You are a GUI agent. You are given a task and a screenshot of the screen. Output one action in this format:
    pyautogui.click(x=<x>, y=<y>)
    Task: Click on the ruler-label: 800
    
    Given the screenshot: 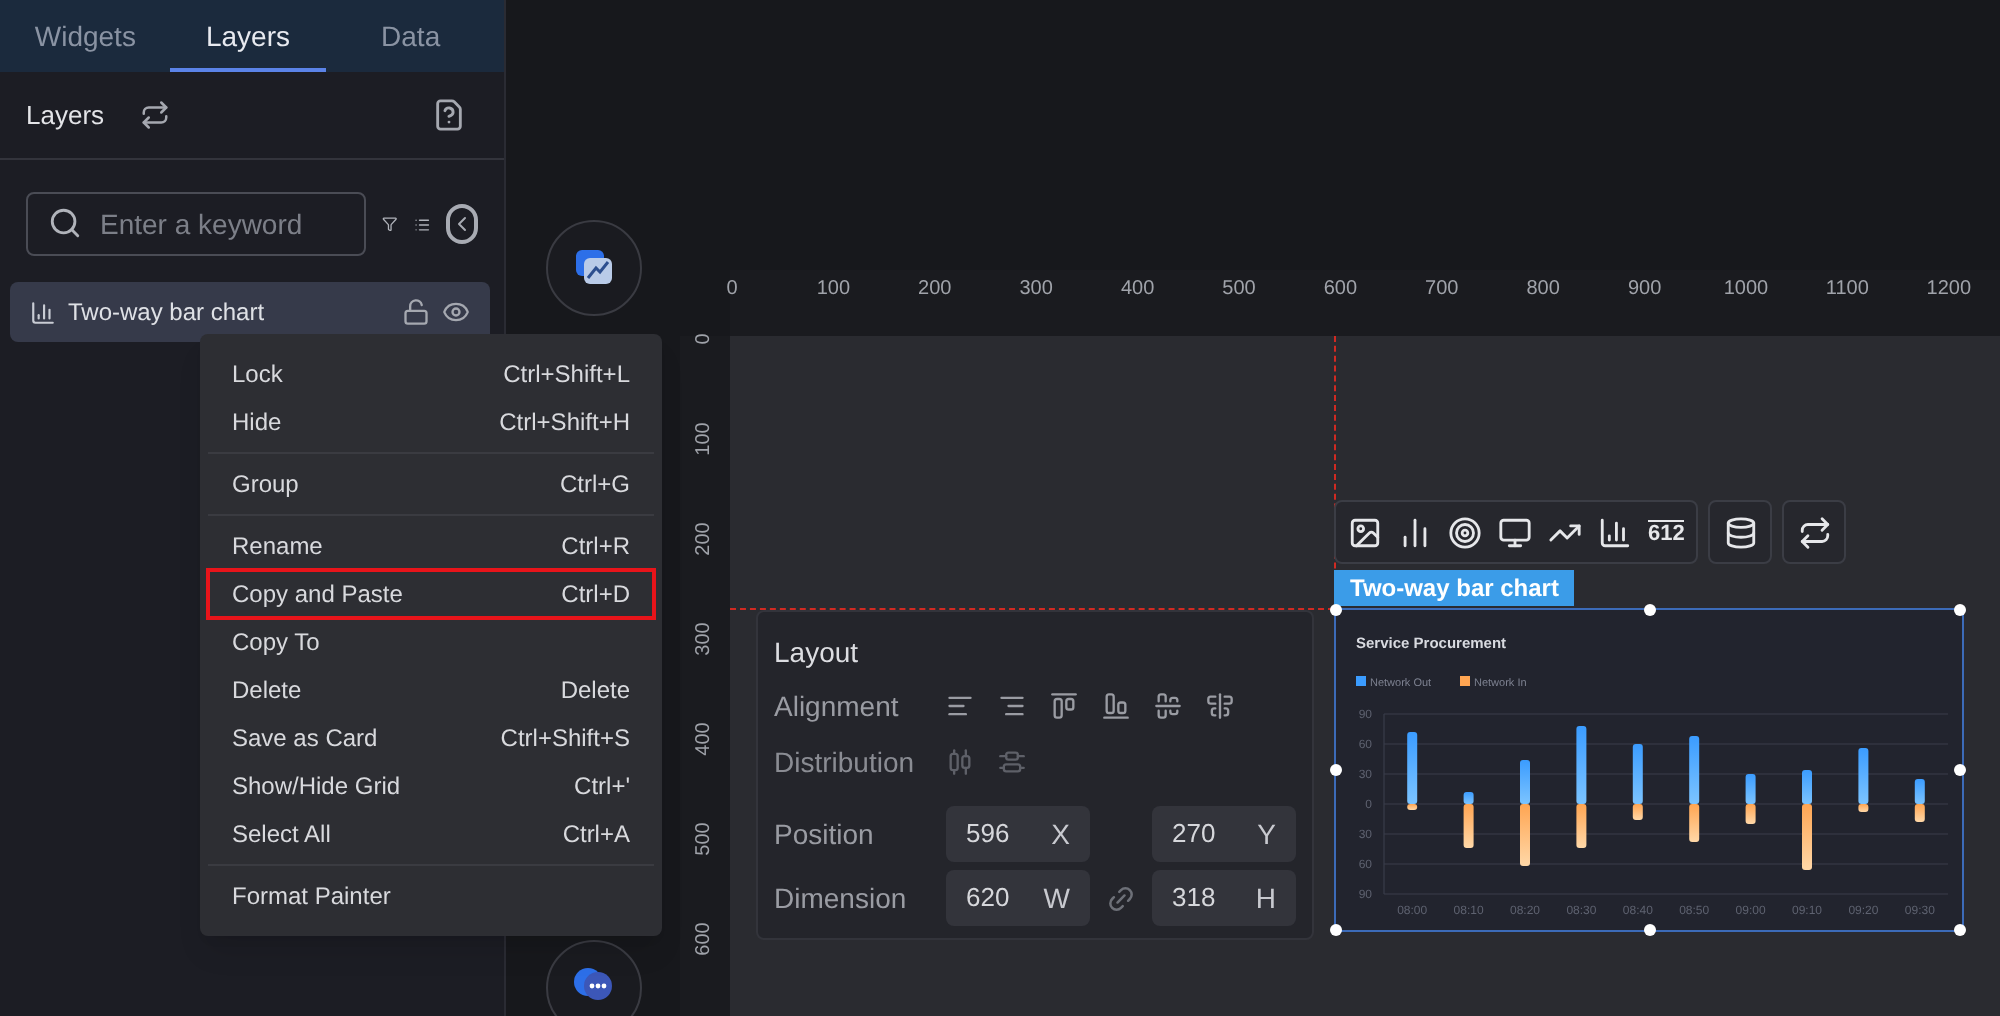 What is the action you would take?
    pyautogui.click(x=1543, y=290)
    